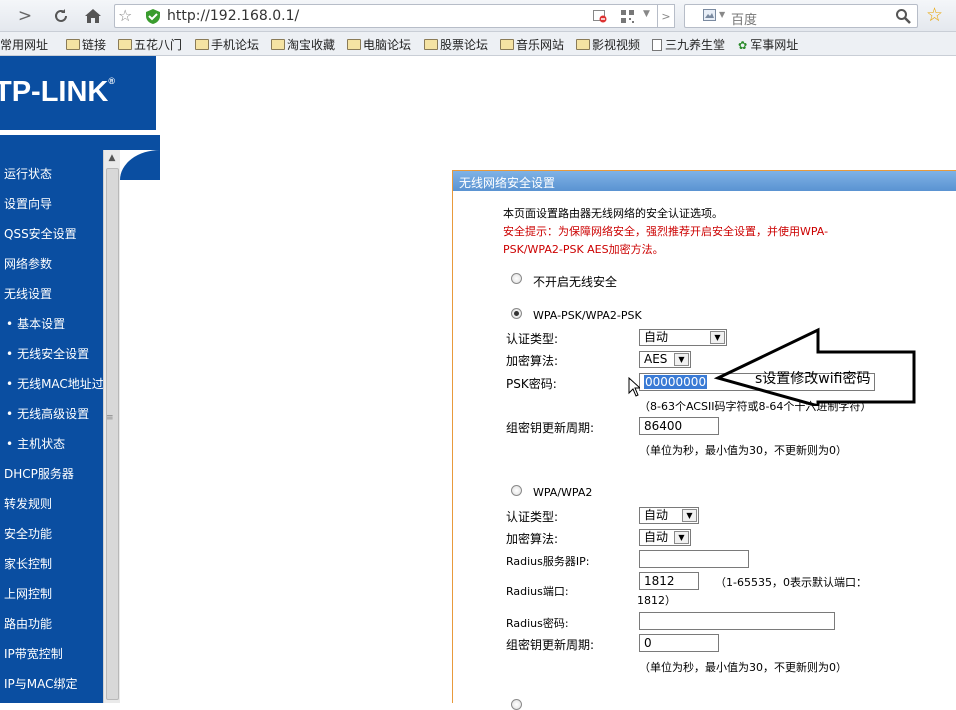 Image resolution: width=956 pixels, height=710 pixels. What do you see at coordinates (47, 353) in the screenshot?
I see `sidebar-item-wireless-security: 无线安全设置` at bounding box center [47, 353].